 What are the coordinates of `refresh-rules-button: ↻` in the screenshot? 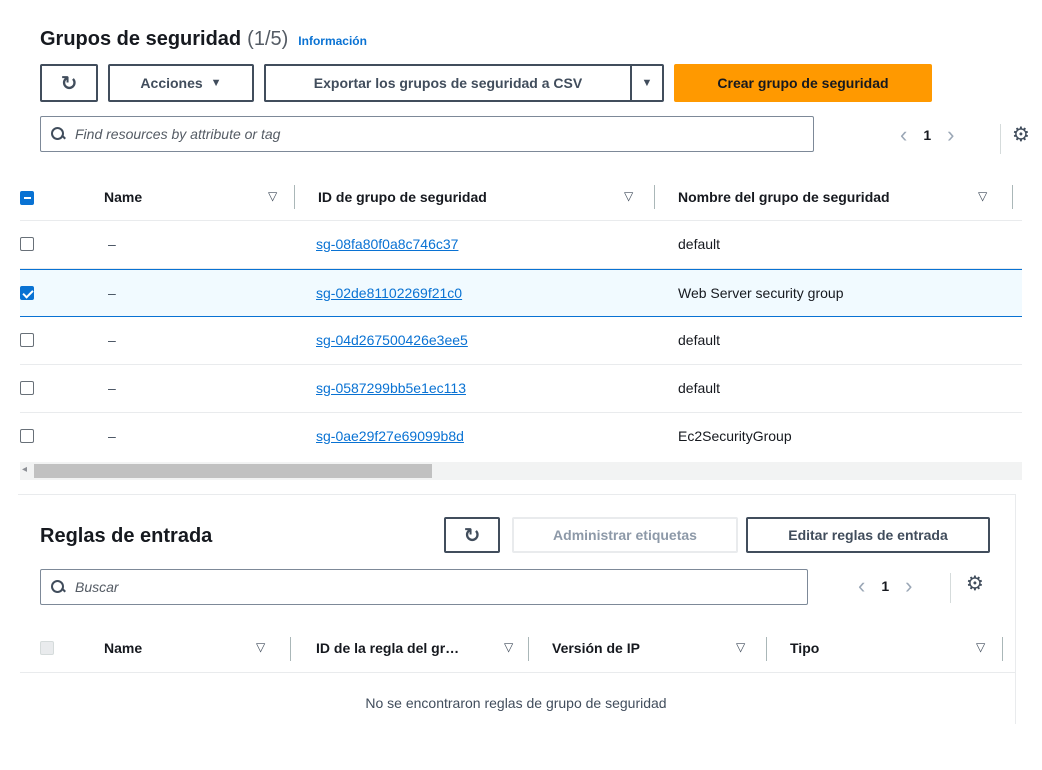 It's located at (472, 535).